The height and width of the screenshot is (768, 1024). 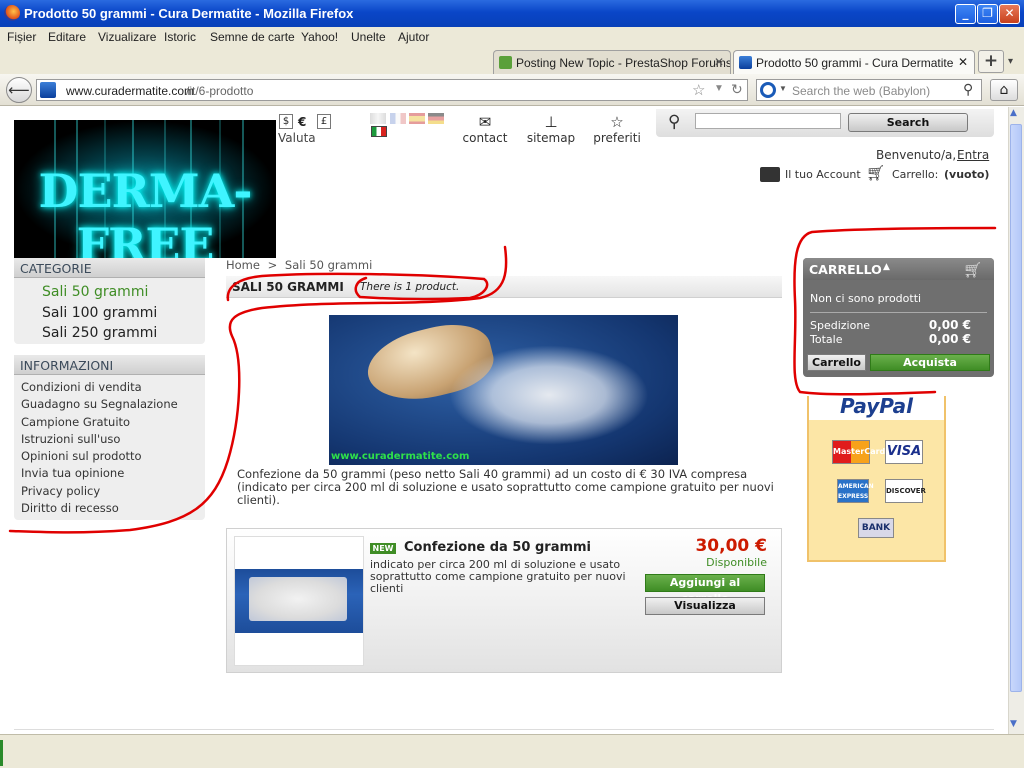 What do you see at coordinates (737, 89) in the screenshot?
I see `reload-icon: ↻` at bounding box center [737, 89].